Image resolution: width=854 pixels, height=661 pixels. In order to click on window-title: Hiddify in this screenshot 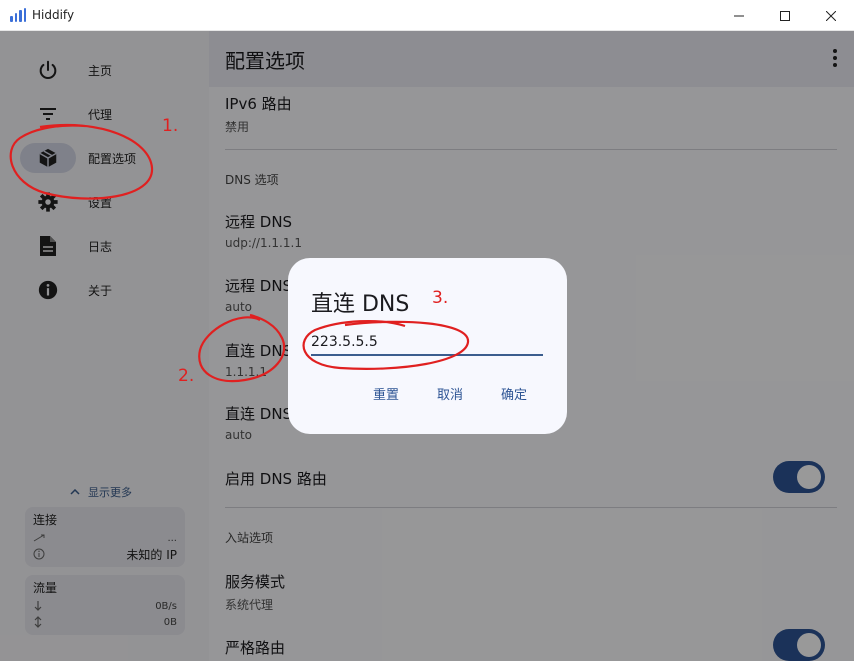, I will do `click(53, 15)`.